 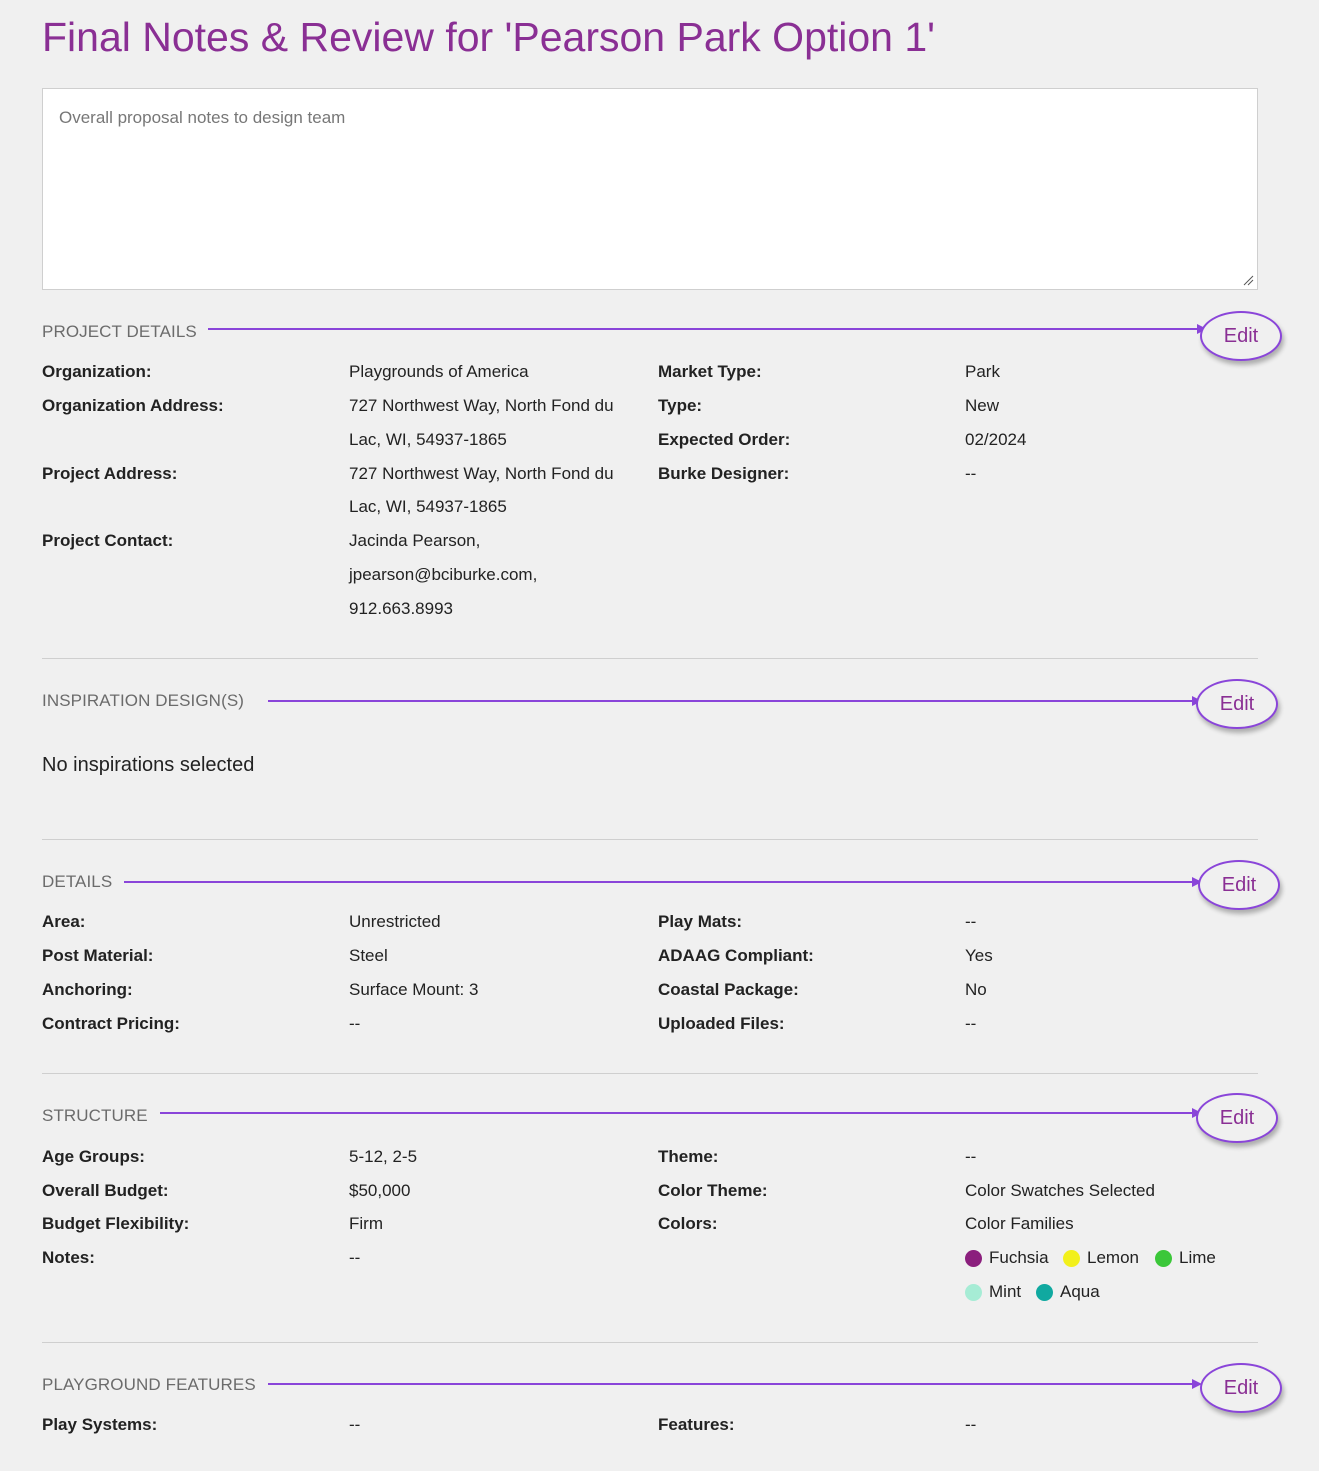 I want to click on play-mats-value: --, so click(x=971, y=921).